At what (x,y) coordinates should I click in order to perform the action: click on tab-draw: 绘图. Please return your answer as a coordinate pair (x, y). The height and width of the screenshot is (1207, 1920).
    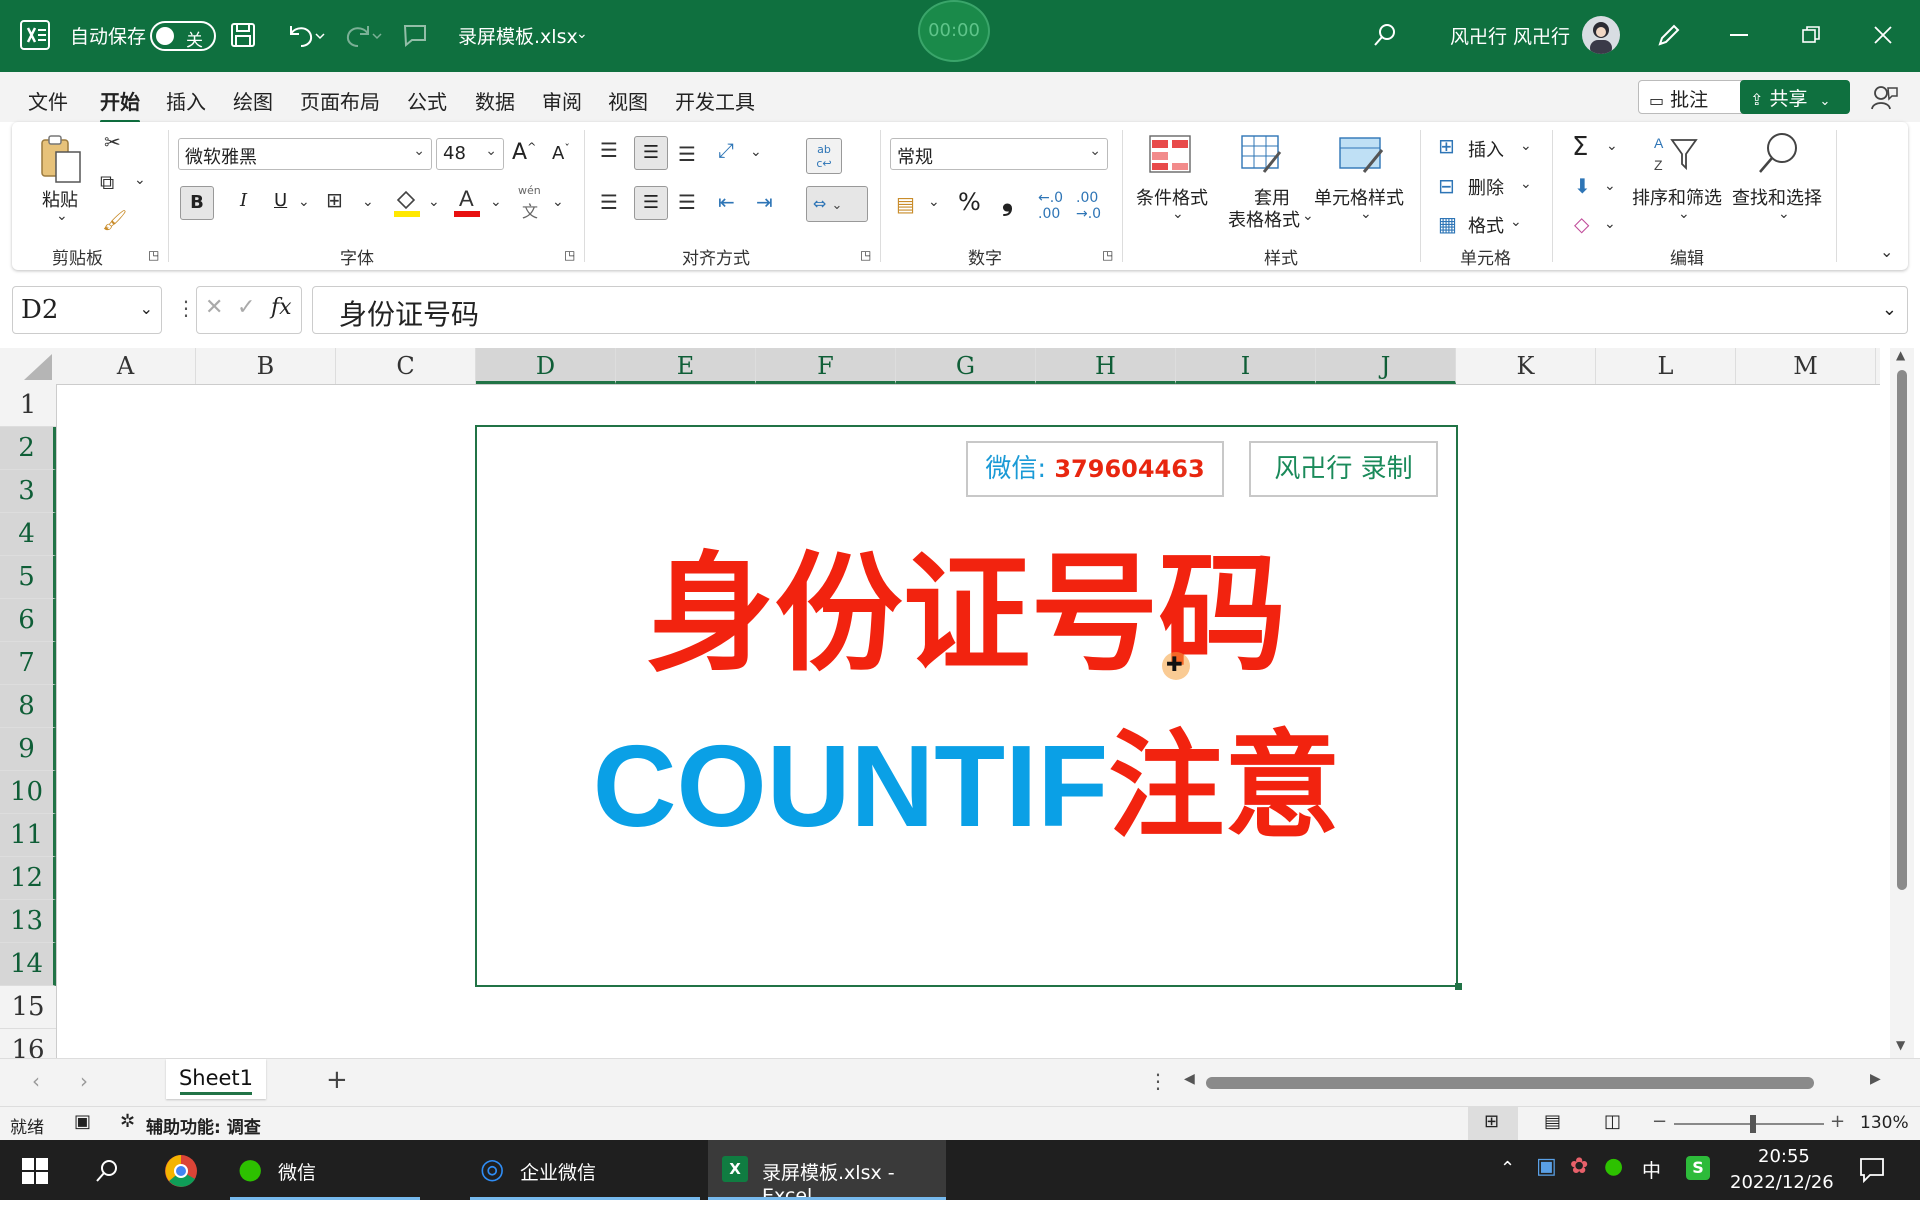
    Looking at the image, I should click on (253, 100).